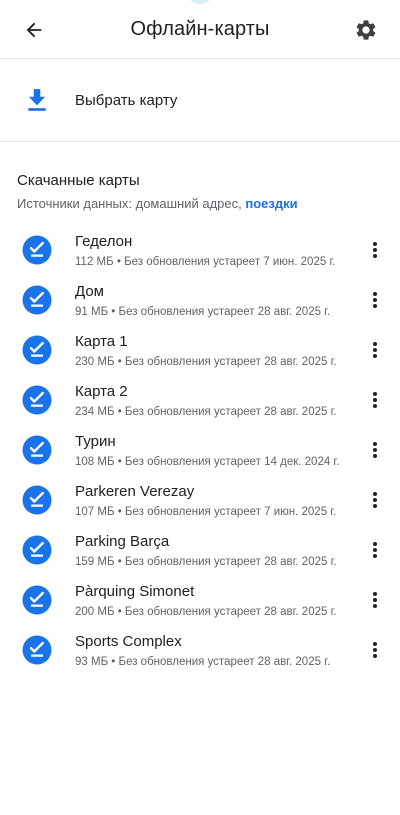 This screenshot has height=815, width=400. I want to click on page-title: Офлайн-карты, so click(200, 29).